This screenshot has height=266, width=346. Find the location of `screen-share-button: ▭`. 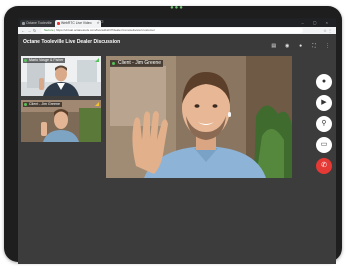

screen-share-button: ▭ is located at coordinates (324, 145).